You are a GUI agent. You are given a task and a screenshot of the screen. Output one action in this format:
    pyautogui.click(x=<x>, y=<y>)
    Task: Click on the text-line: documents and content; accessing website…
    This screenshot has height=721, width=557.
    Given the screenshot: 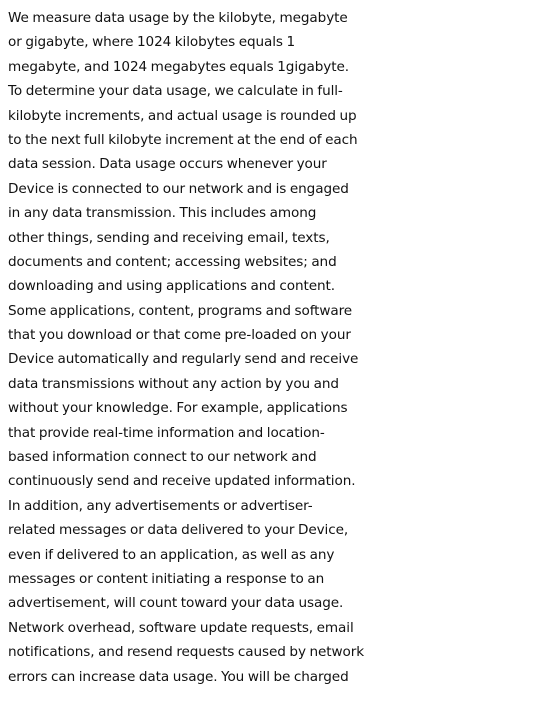 What is the action you would take?
    pyautogui.click(x=172, y=261)
    